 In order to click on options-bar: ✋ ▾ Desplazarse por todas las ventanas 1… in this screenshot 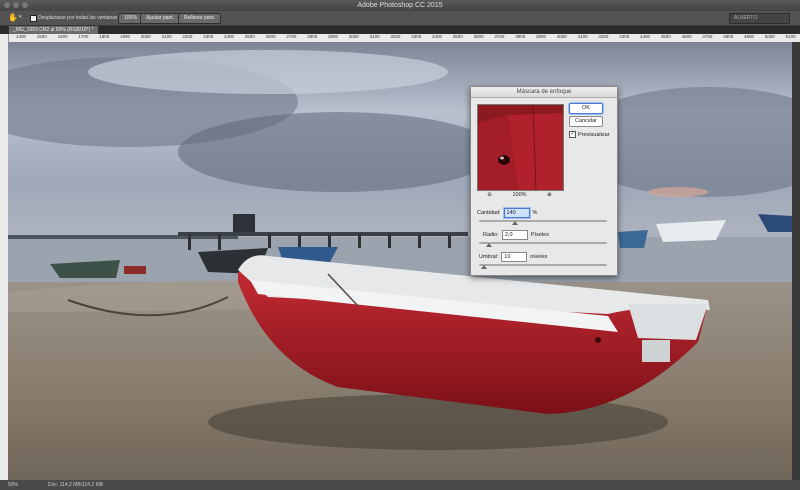, I will do `click(400, 18)`.